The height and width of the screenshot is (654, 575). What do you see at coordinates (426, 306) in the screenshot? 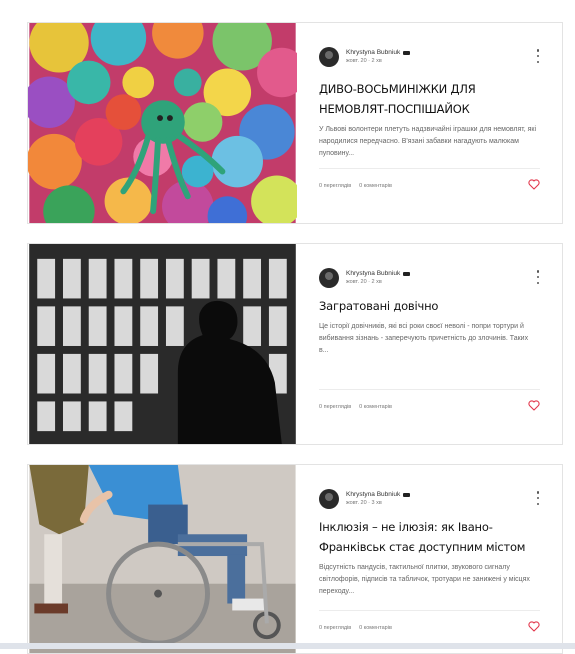
I see `post-title: Загратовані довічно` at bounding box center [426, 306].